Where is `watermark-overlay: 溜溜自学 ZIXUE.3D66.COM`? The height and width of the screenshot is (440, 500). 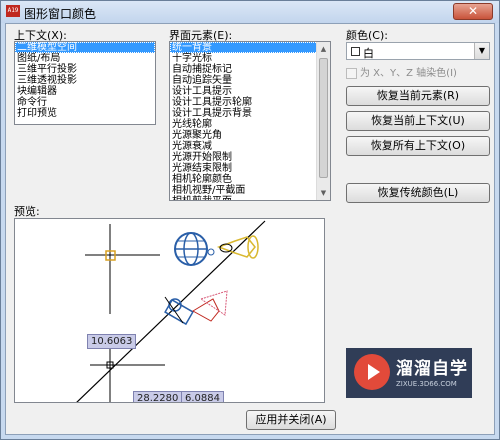 watermark-overlay: 溜溜自学 ZIXUE.3D66.COM is located at coordinates (409, 373).